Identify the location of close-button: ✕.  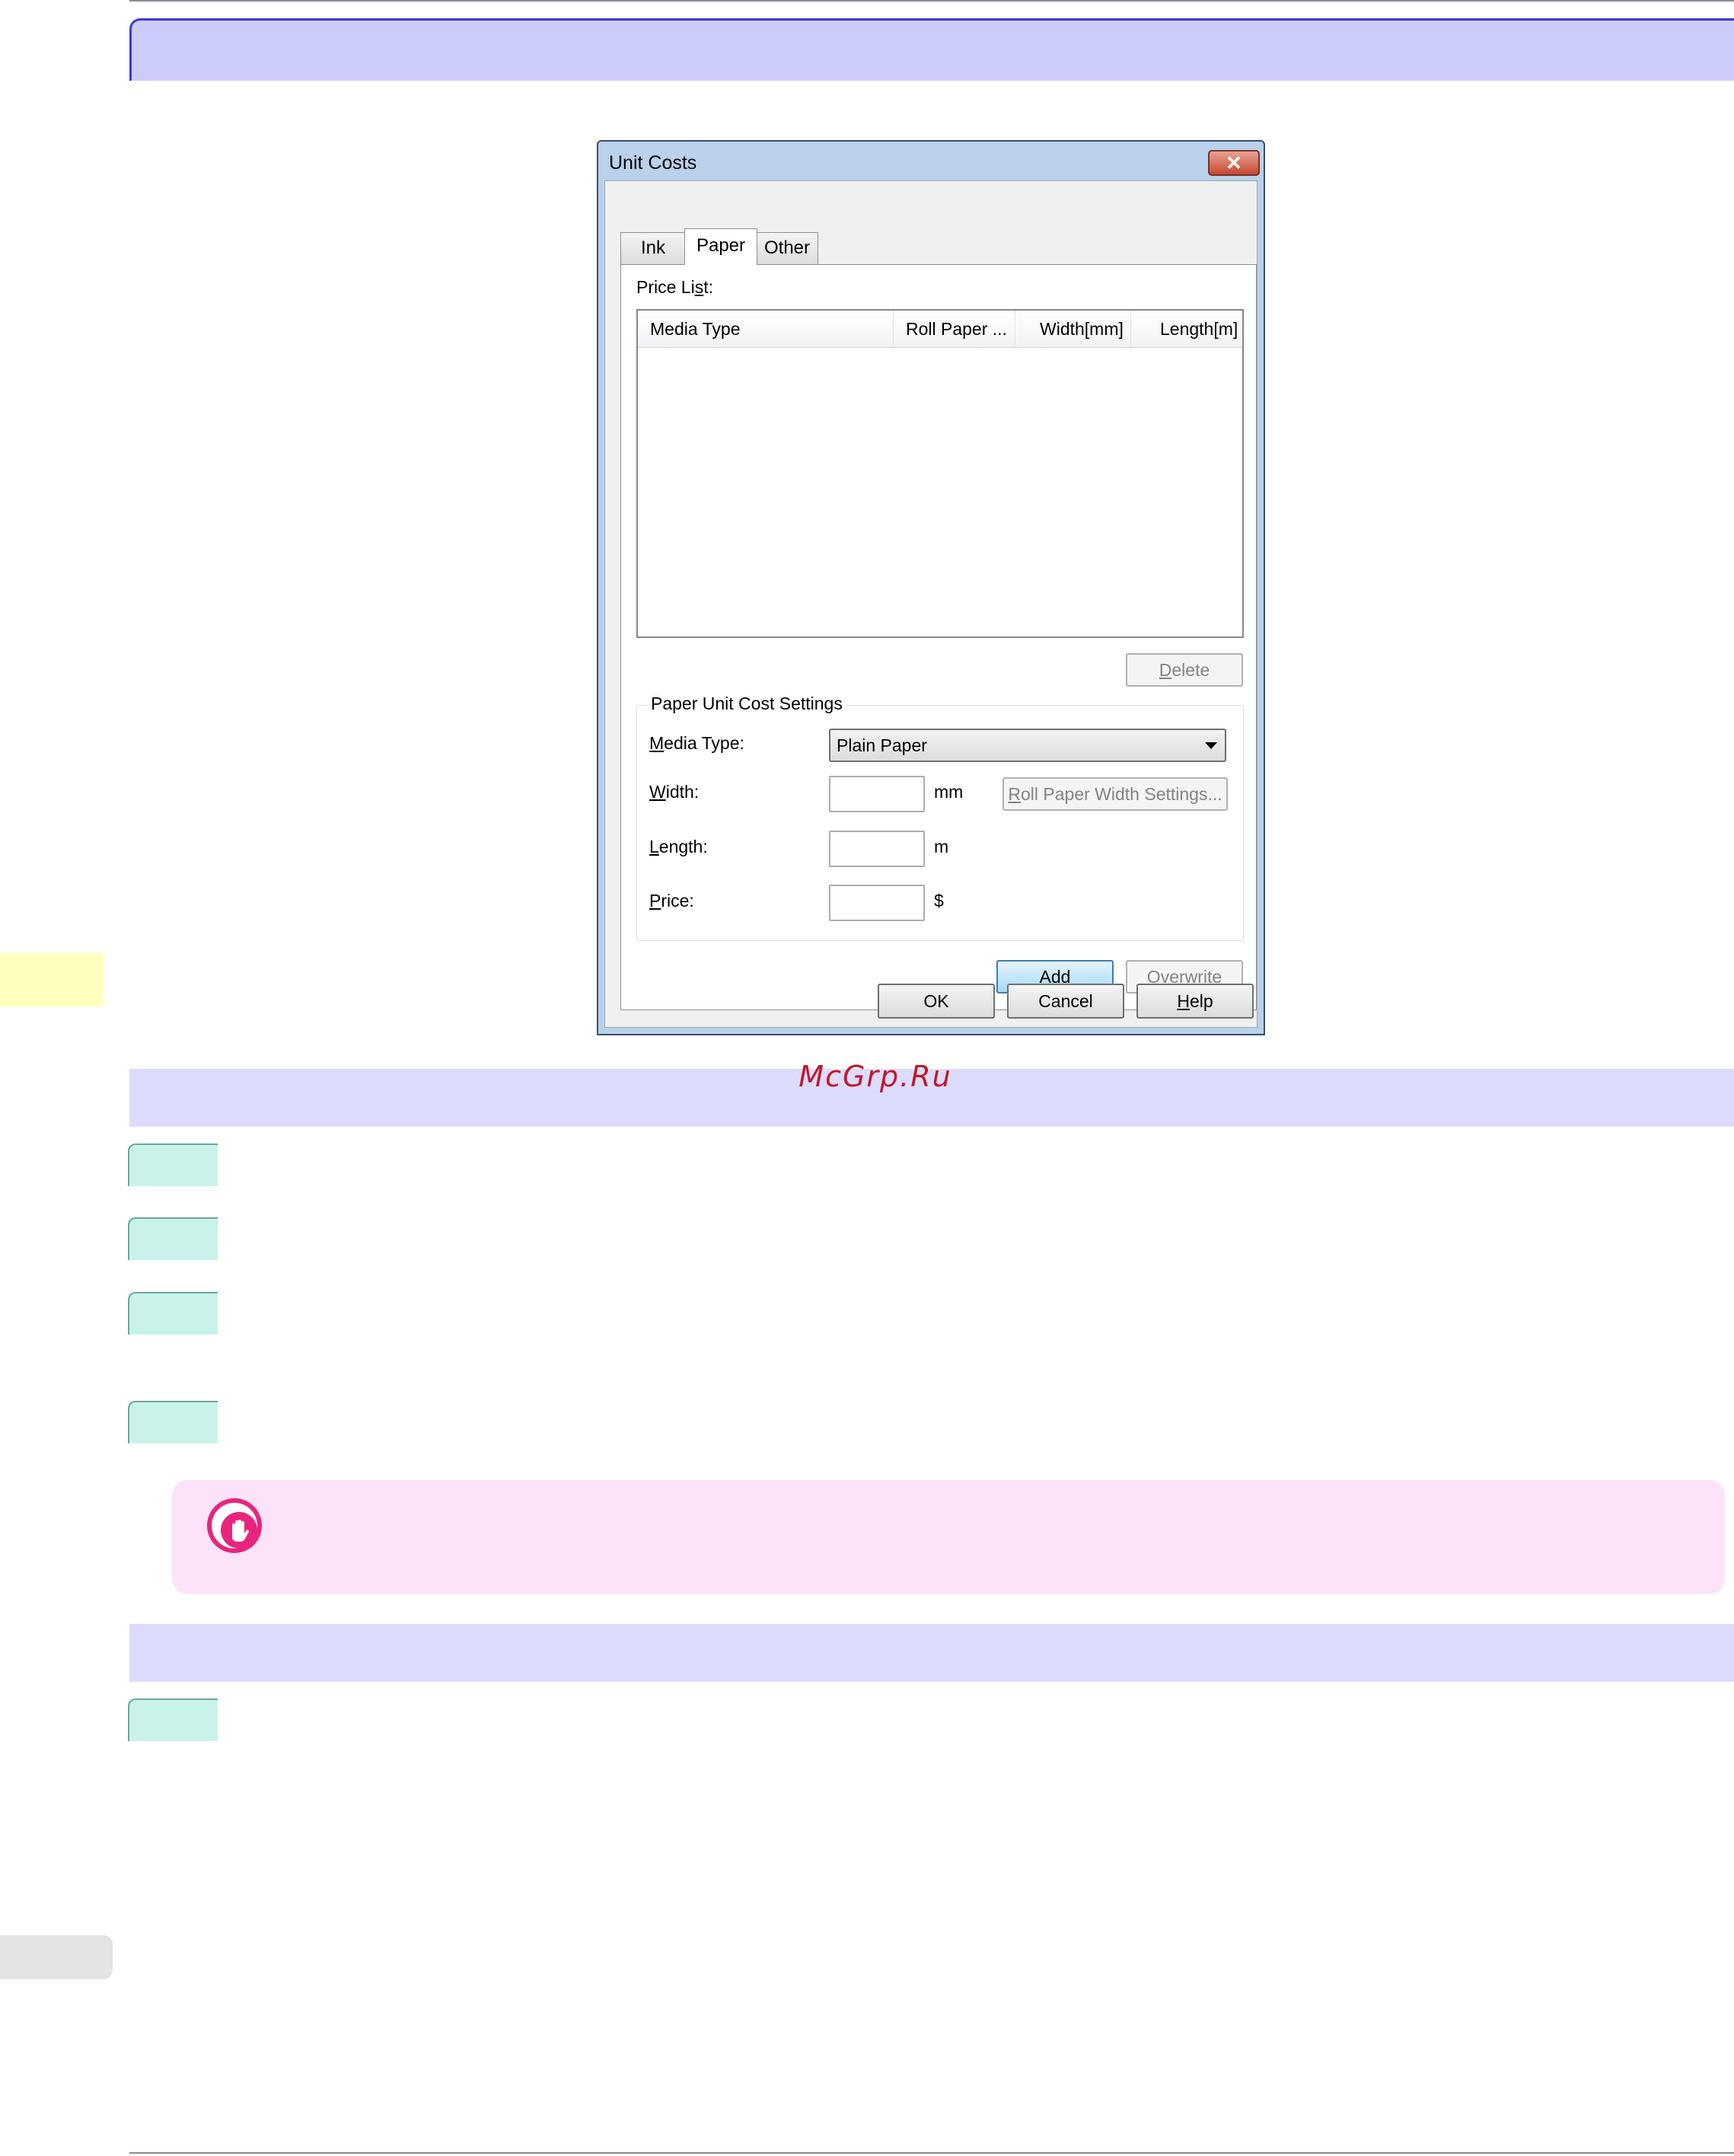
(1234, 163).